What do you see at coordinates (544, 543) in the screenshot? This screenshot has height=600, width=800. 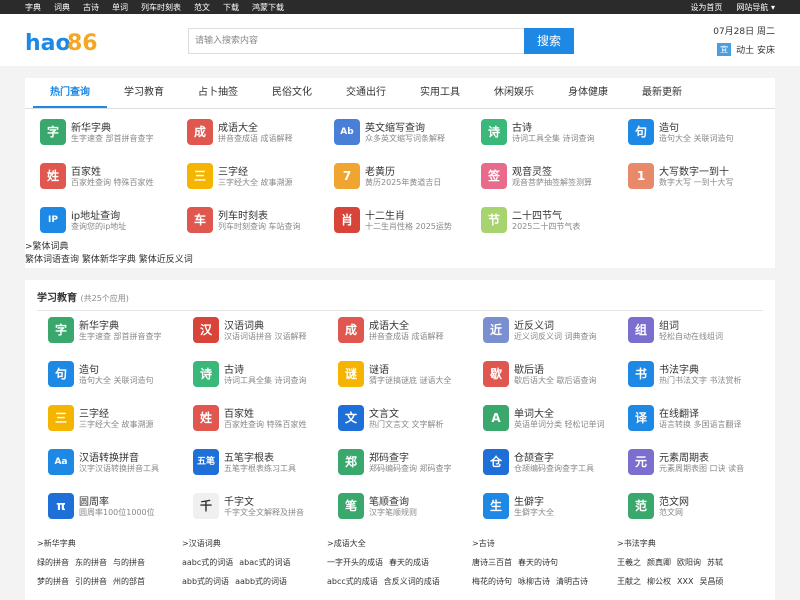 I see `column-heading: >古诗` at bounding box center [544, 543].